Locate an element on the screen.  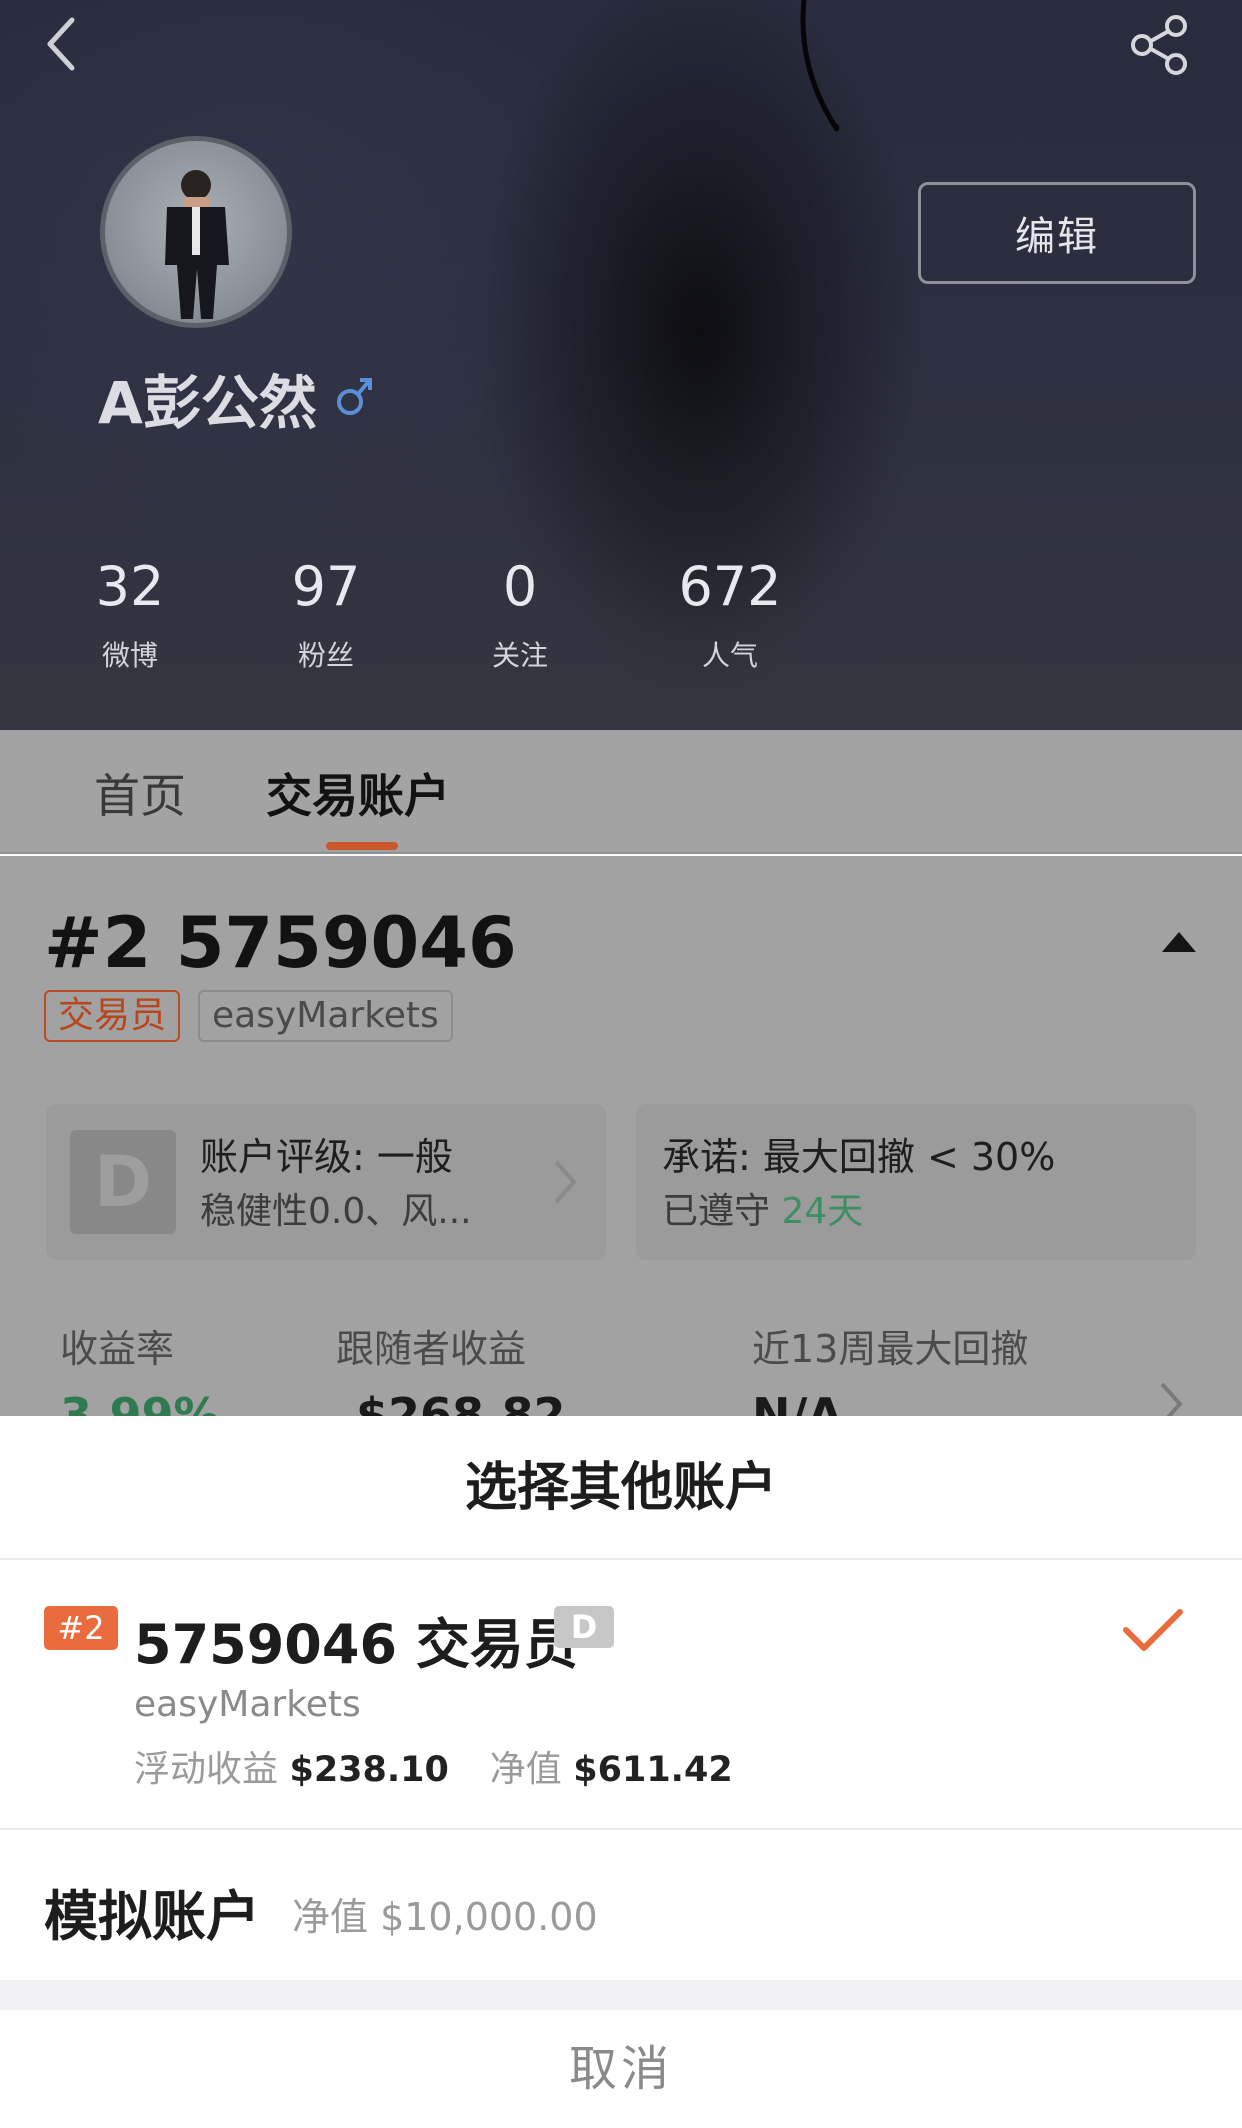
tab-home: 首页 is located at coordinates (140, 793).